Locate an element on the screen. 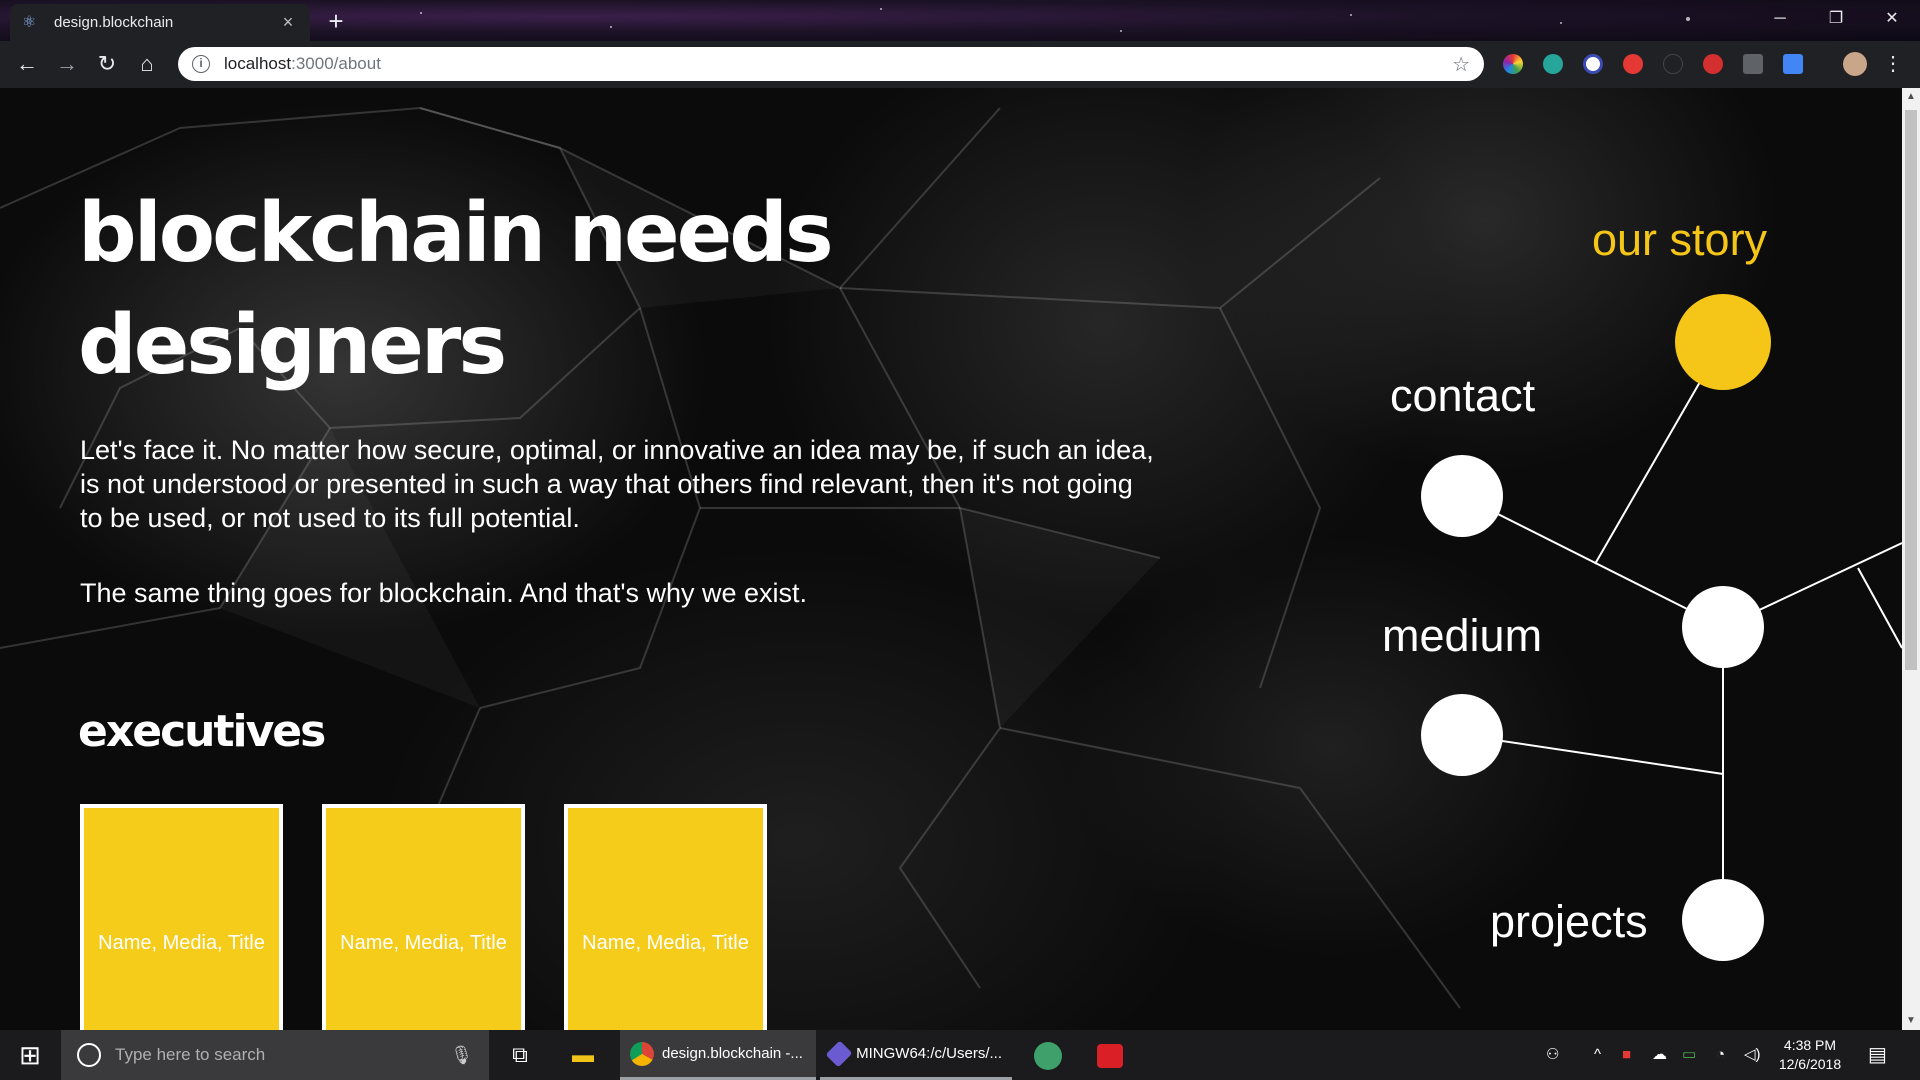 This screenshot has width=1920, height=1080. browser-toolbar: ← → ↻ ⌂ i localhost:3000/about ☆ ⋮ is located at coordinates (960, 64).